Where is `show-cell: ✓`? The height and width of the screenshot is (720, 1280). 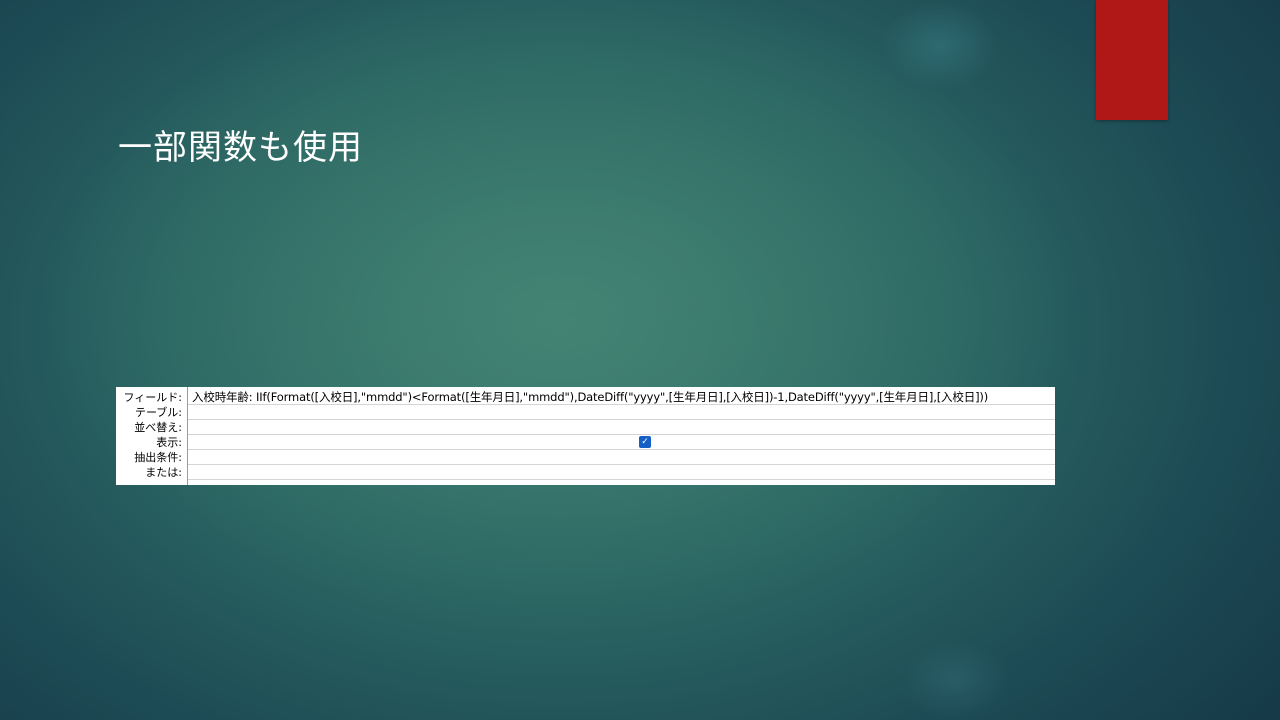 show-cell: ✓ is located at coordinates (621, 442).